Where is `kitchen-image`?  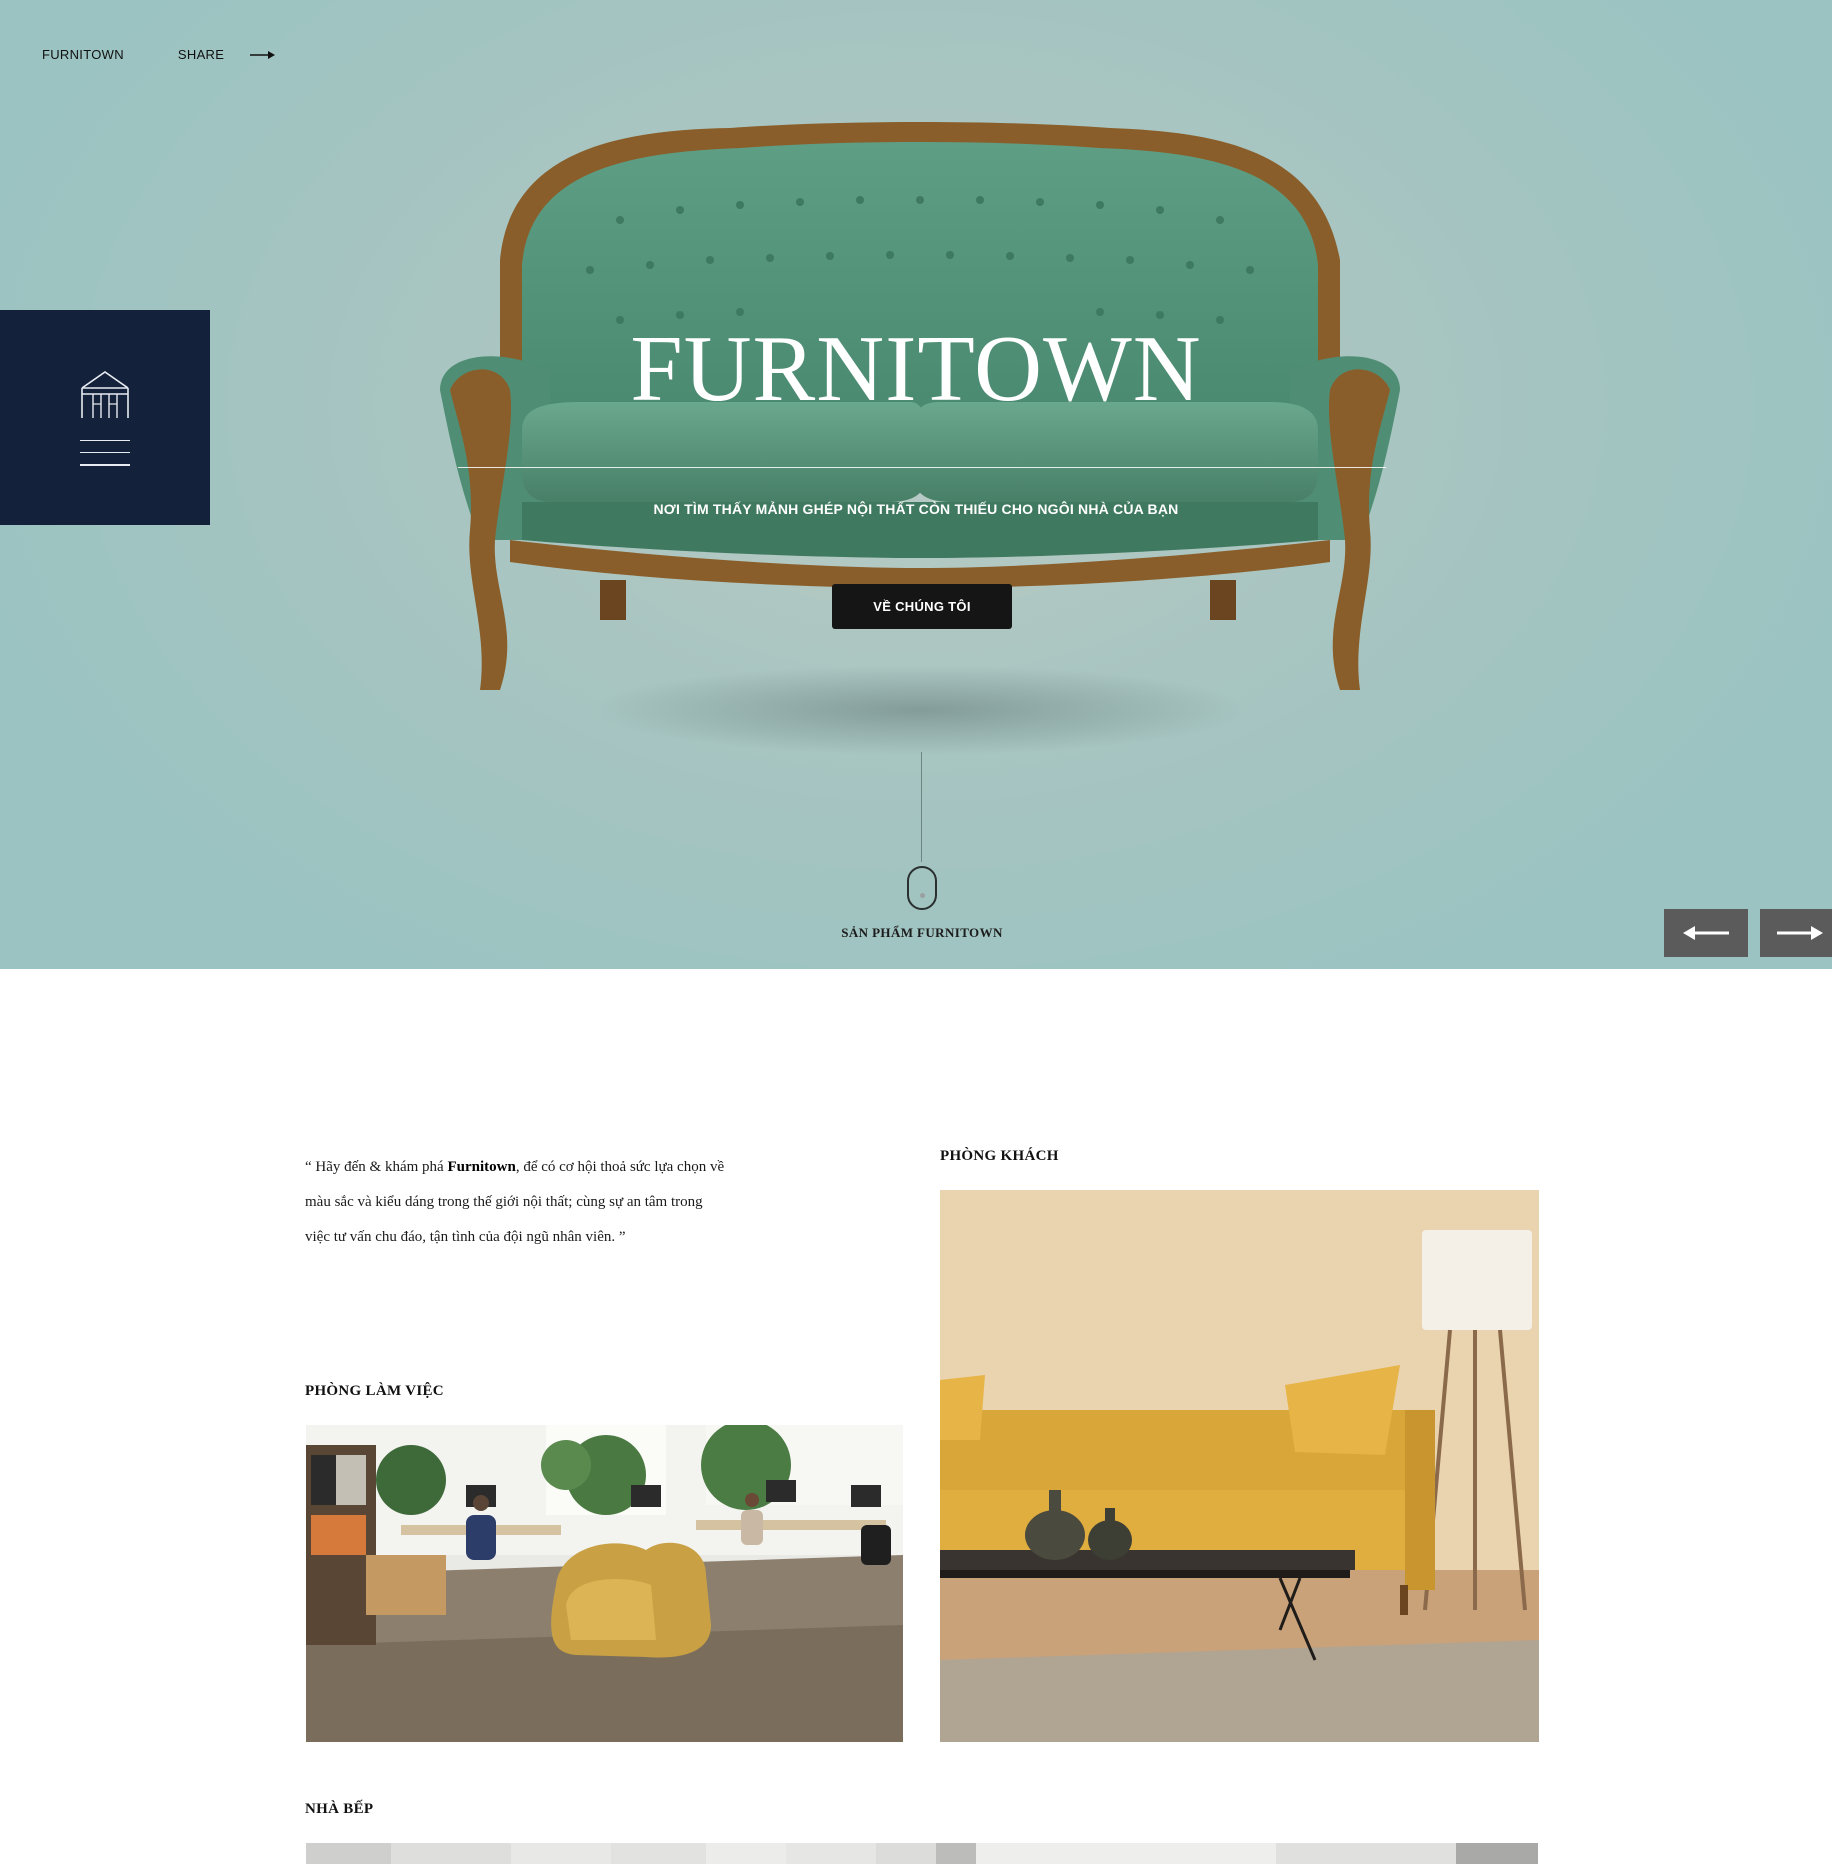
kitchen-image is located at coordinates (922, 1853).